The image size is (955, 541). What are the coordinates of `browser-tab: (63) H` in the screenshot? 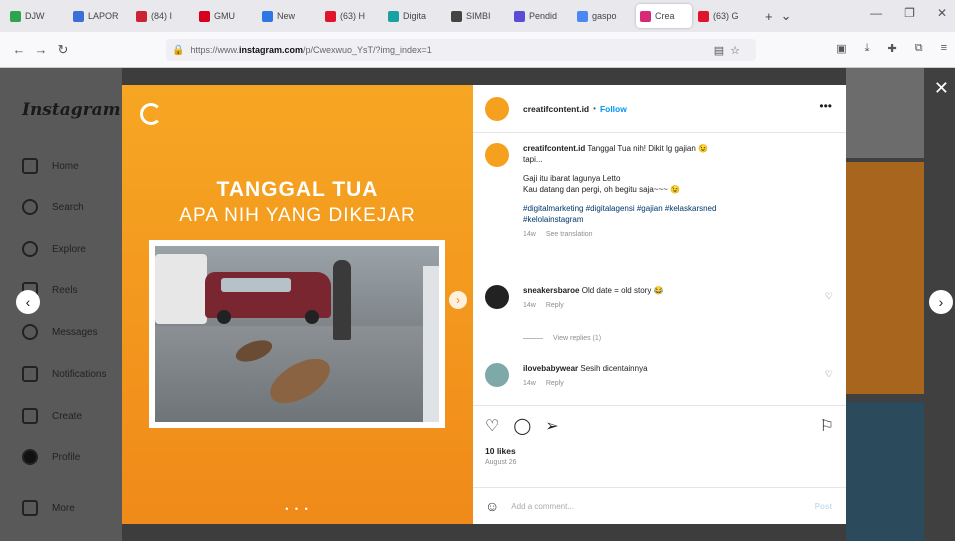 It's located at (351, 16).